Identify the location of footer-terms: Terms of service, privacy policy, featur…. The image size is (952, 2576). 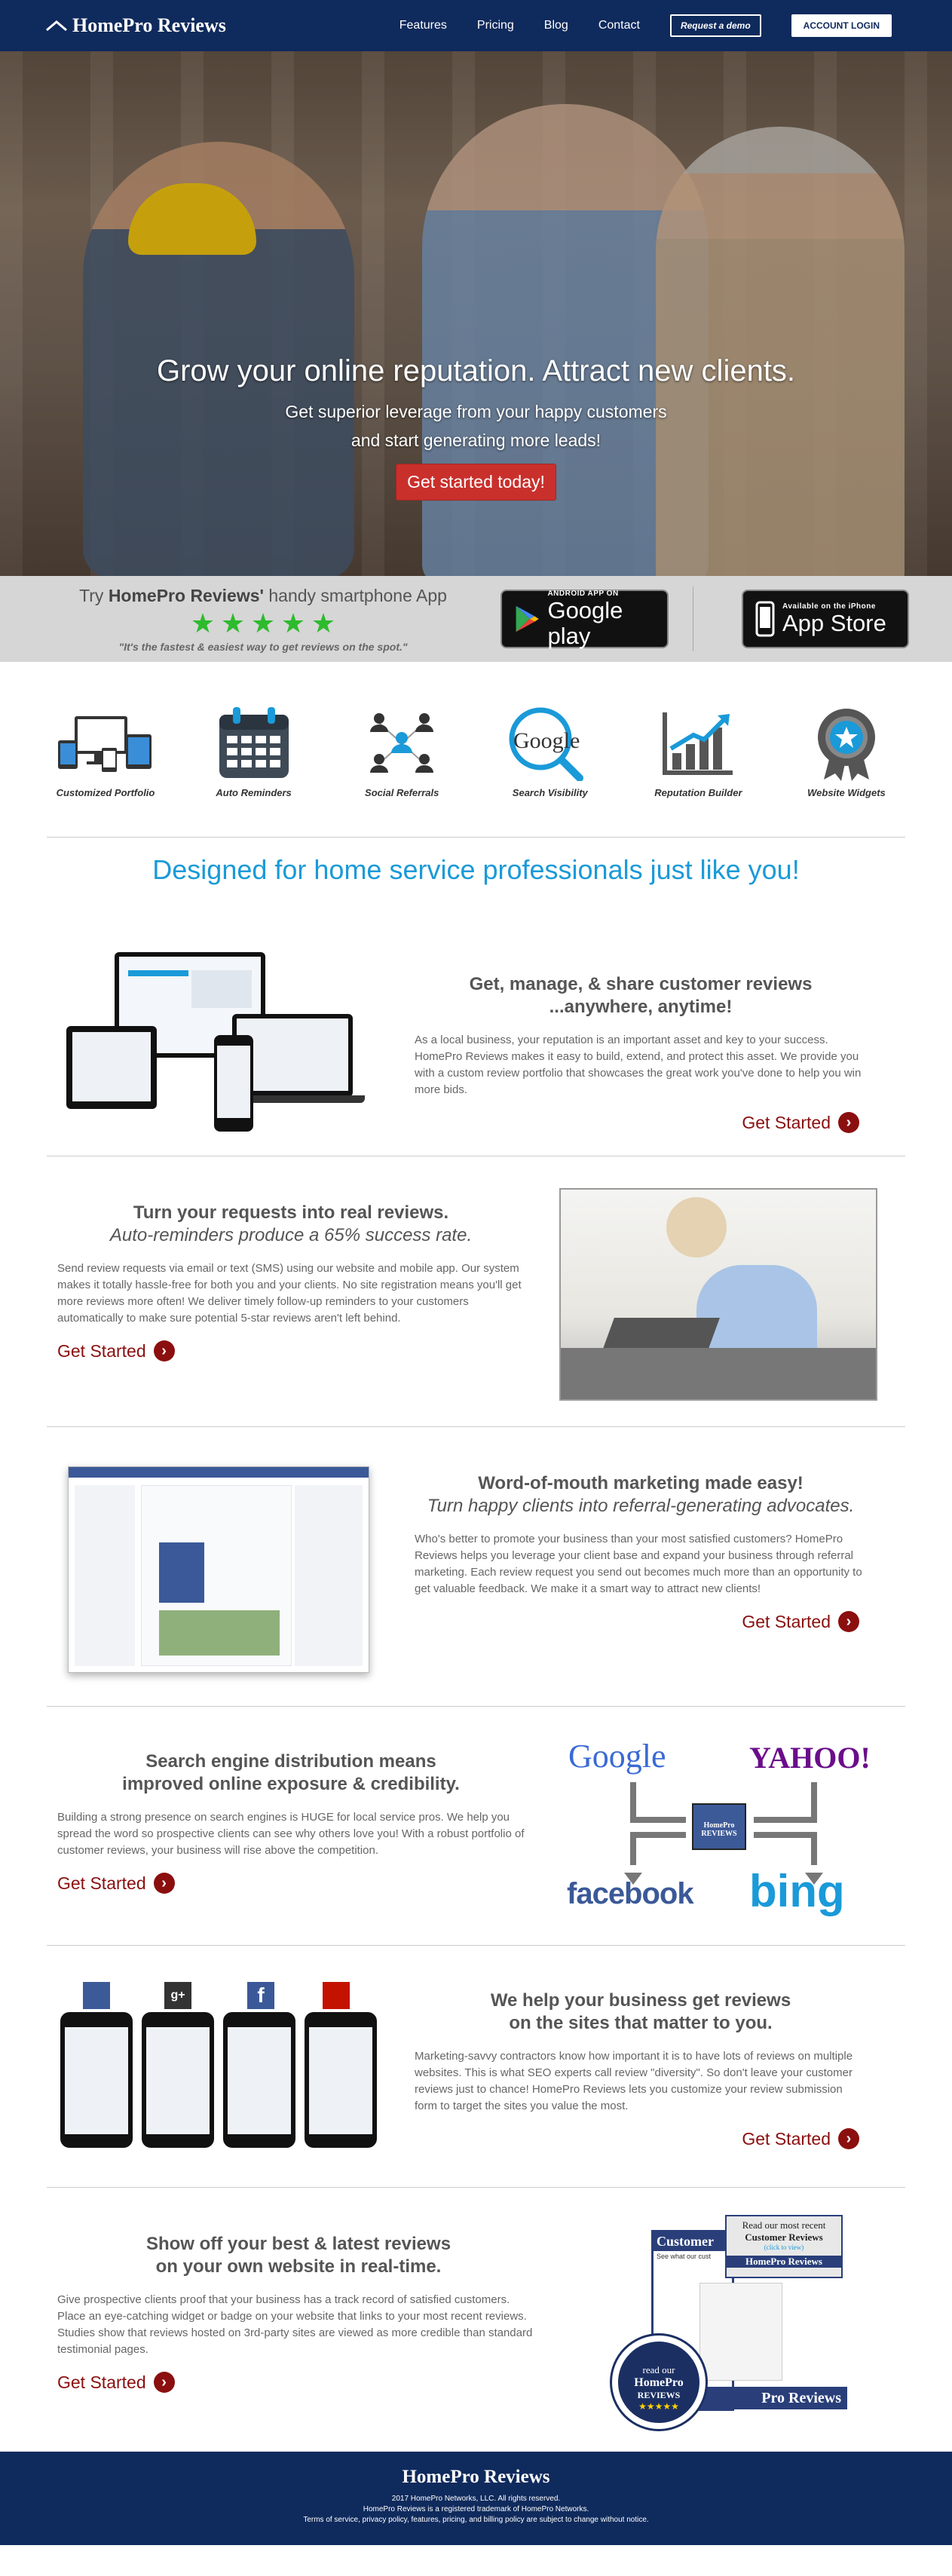
(476, 2520).